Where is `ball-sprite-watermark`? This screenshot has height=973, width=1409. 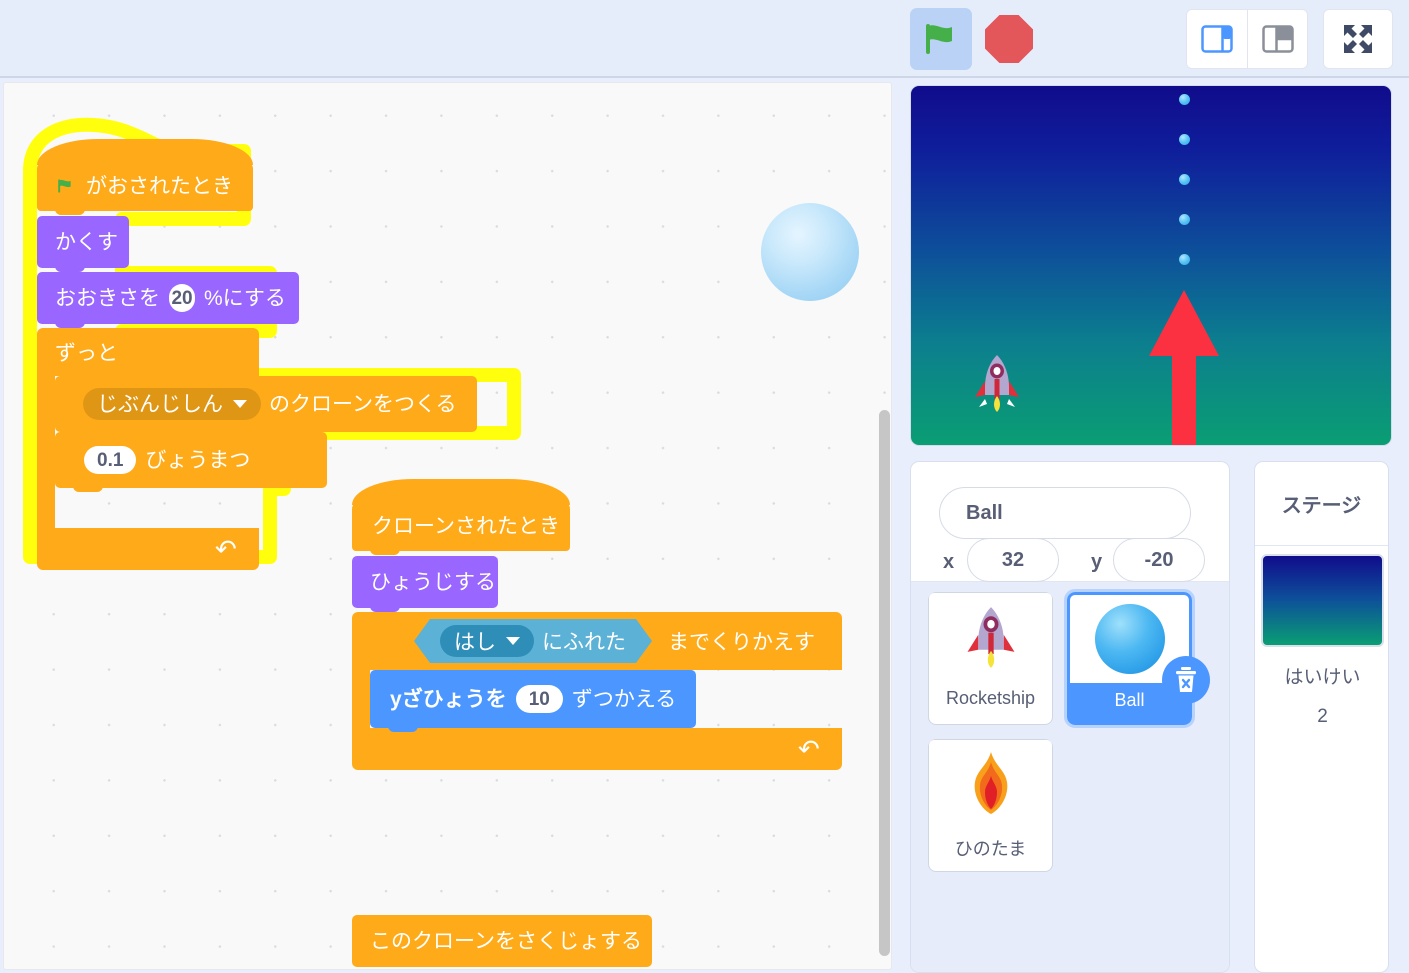
ball-sprite-watermark is located at coordinates (810, 252).